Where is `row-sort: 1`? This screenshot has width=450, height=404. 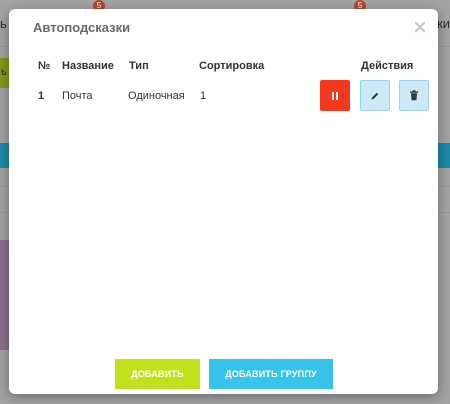 row-sort: 1 is located at coordinates (203, 96).